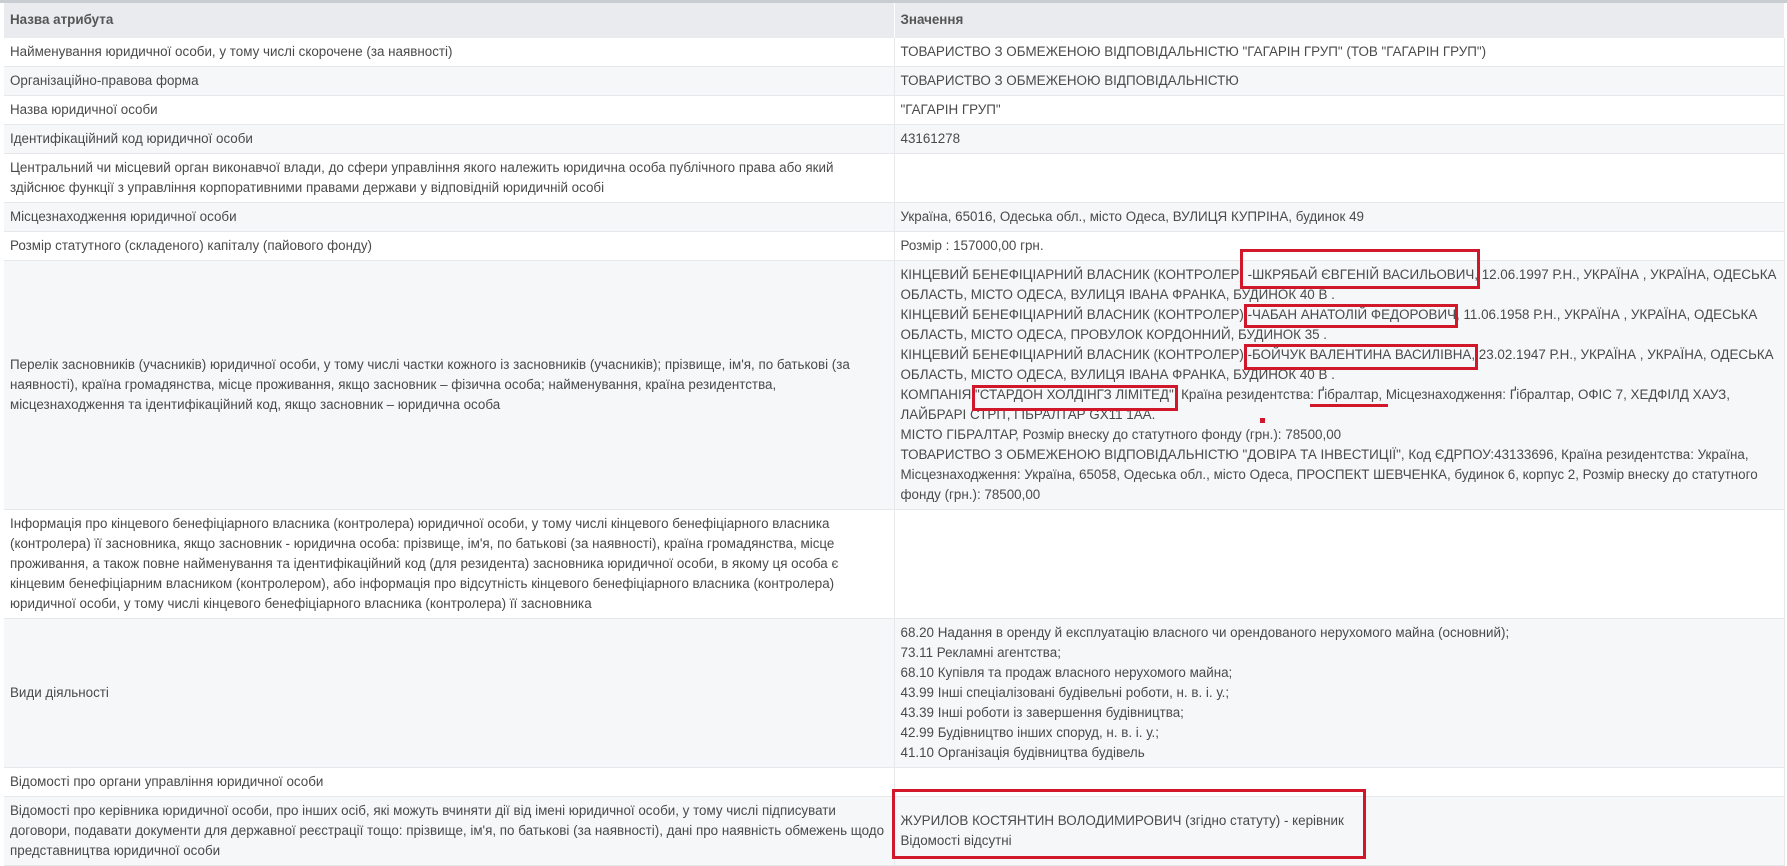 This screenshot has height=866, width=1787. Describe the element at coordinates (950, 109) in the screenshot. I see `value-line: "ГАГАРІН ГРУП"` at that location.